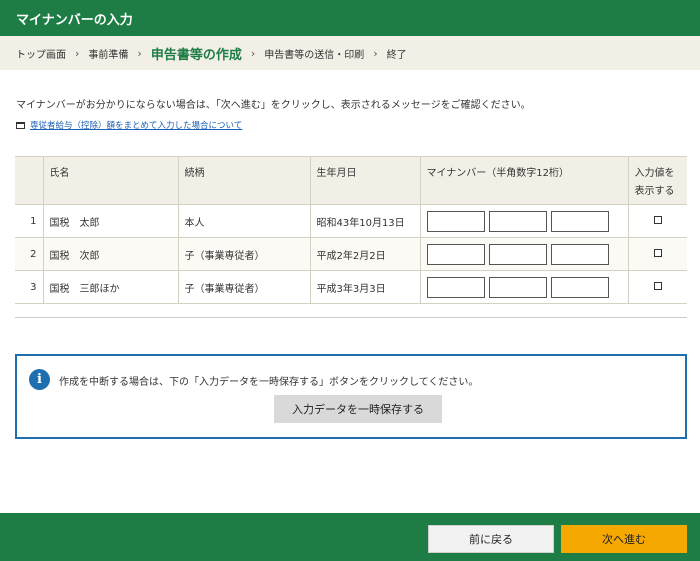 The image size is (700, 561). I want to click on page-title: マイナンバーの入力, so click(350, 18).